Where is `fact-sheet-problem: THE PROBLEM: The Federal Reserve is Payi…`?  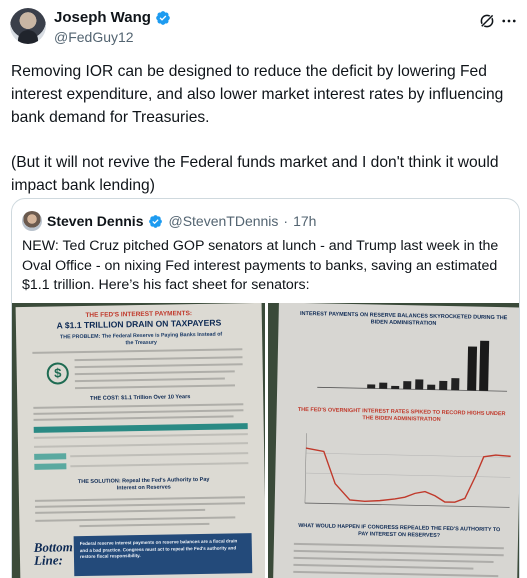 fact-sheet-problem: THE PROBLEM: The Federal Reserve is Payi… is located at coordinates (141, 339).